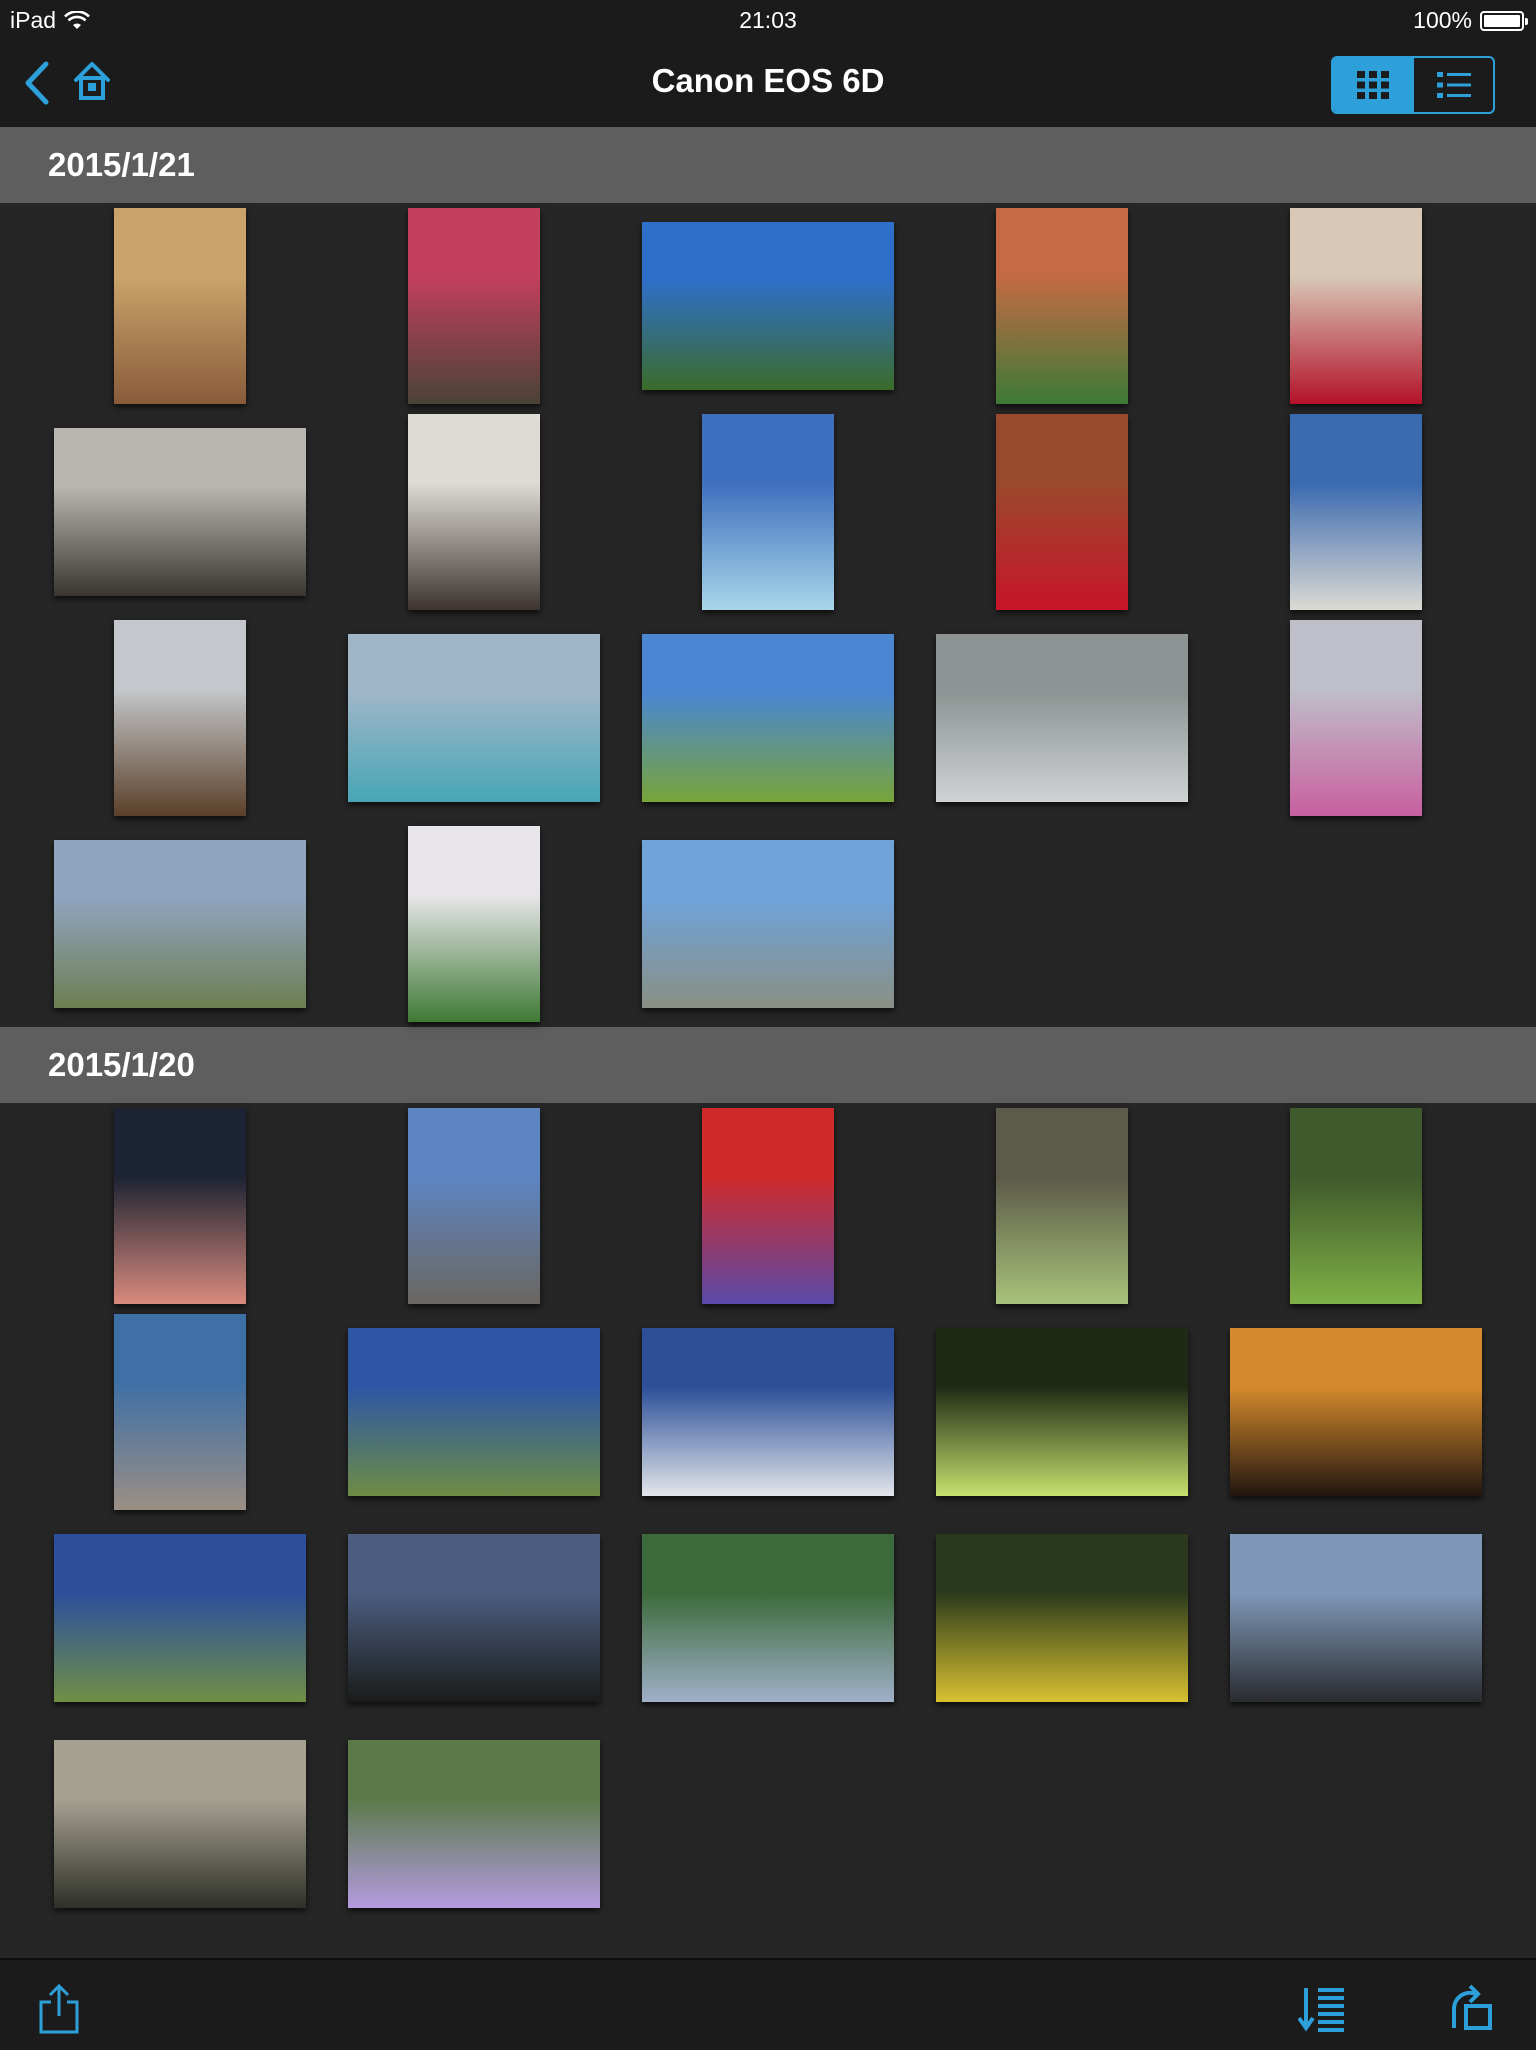 This screenshot has height=2050, width=1536. I want to click on status-bar: iPad 21:03 100%, so click(768, 20).